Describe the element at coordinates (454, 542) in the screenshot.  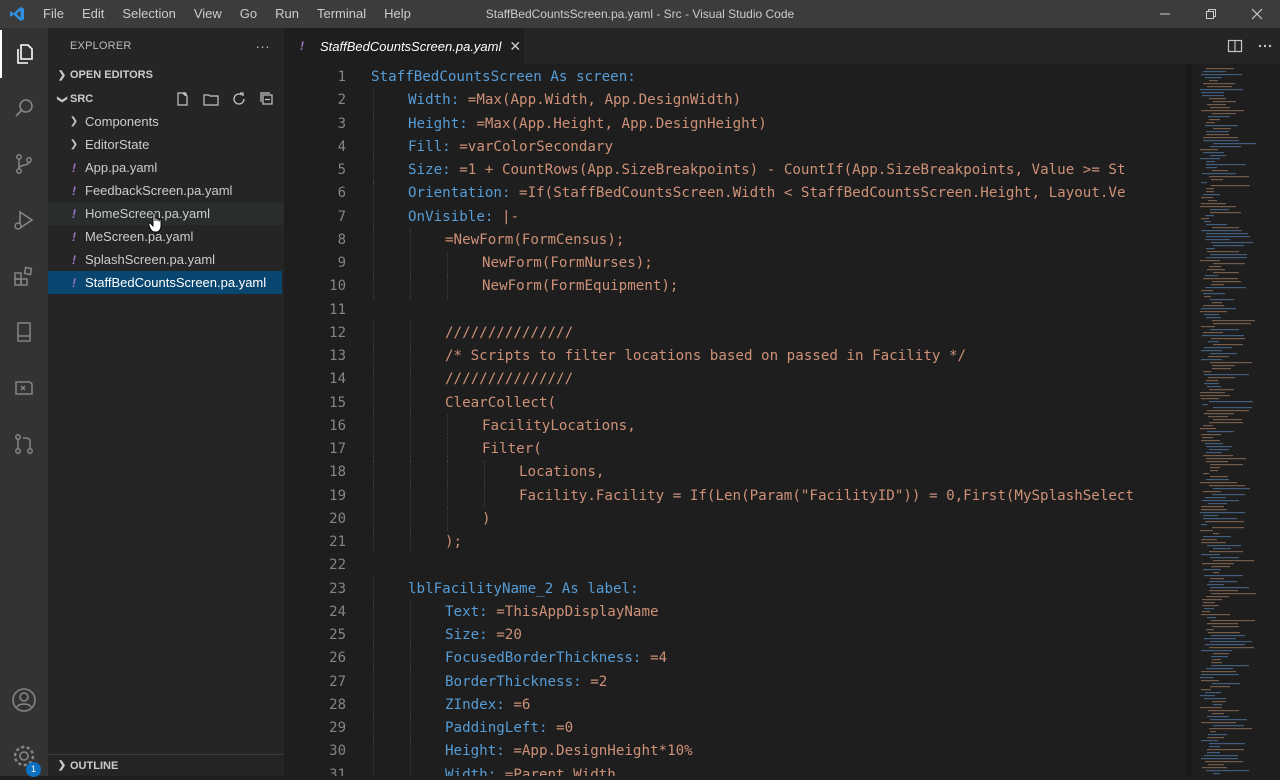
I see `yaml-value: );` at that location.